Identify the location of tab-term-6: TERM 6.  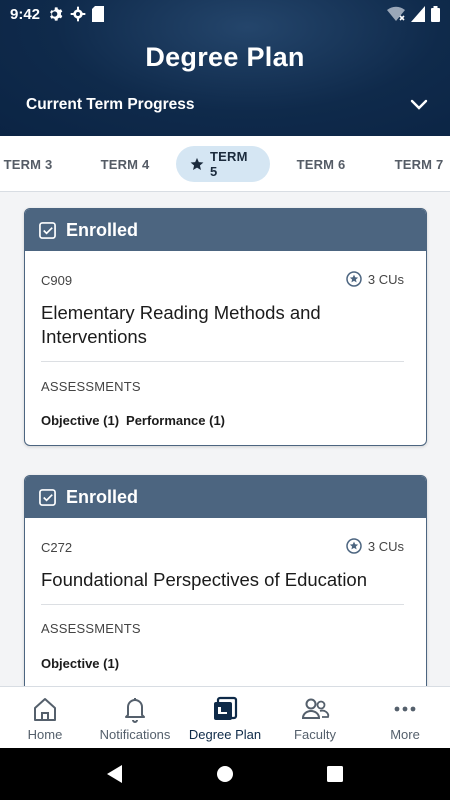
(321, 164).